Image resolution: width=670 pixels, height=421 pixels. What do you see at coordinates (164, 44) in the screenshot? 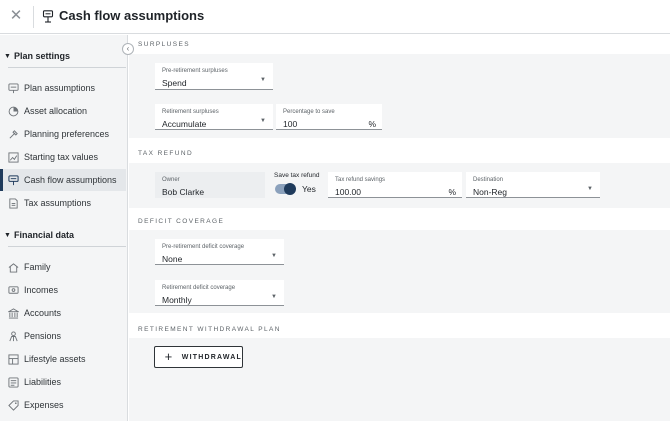
I see `section-label-surpluses: SURPLUSES` at bounding box center [164, 44].